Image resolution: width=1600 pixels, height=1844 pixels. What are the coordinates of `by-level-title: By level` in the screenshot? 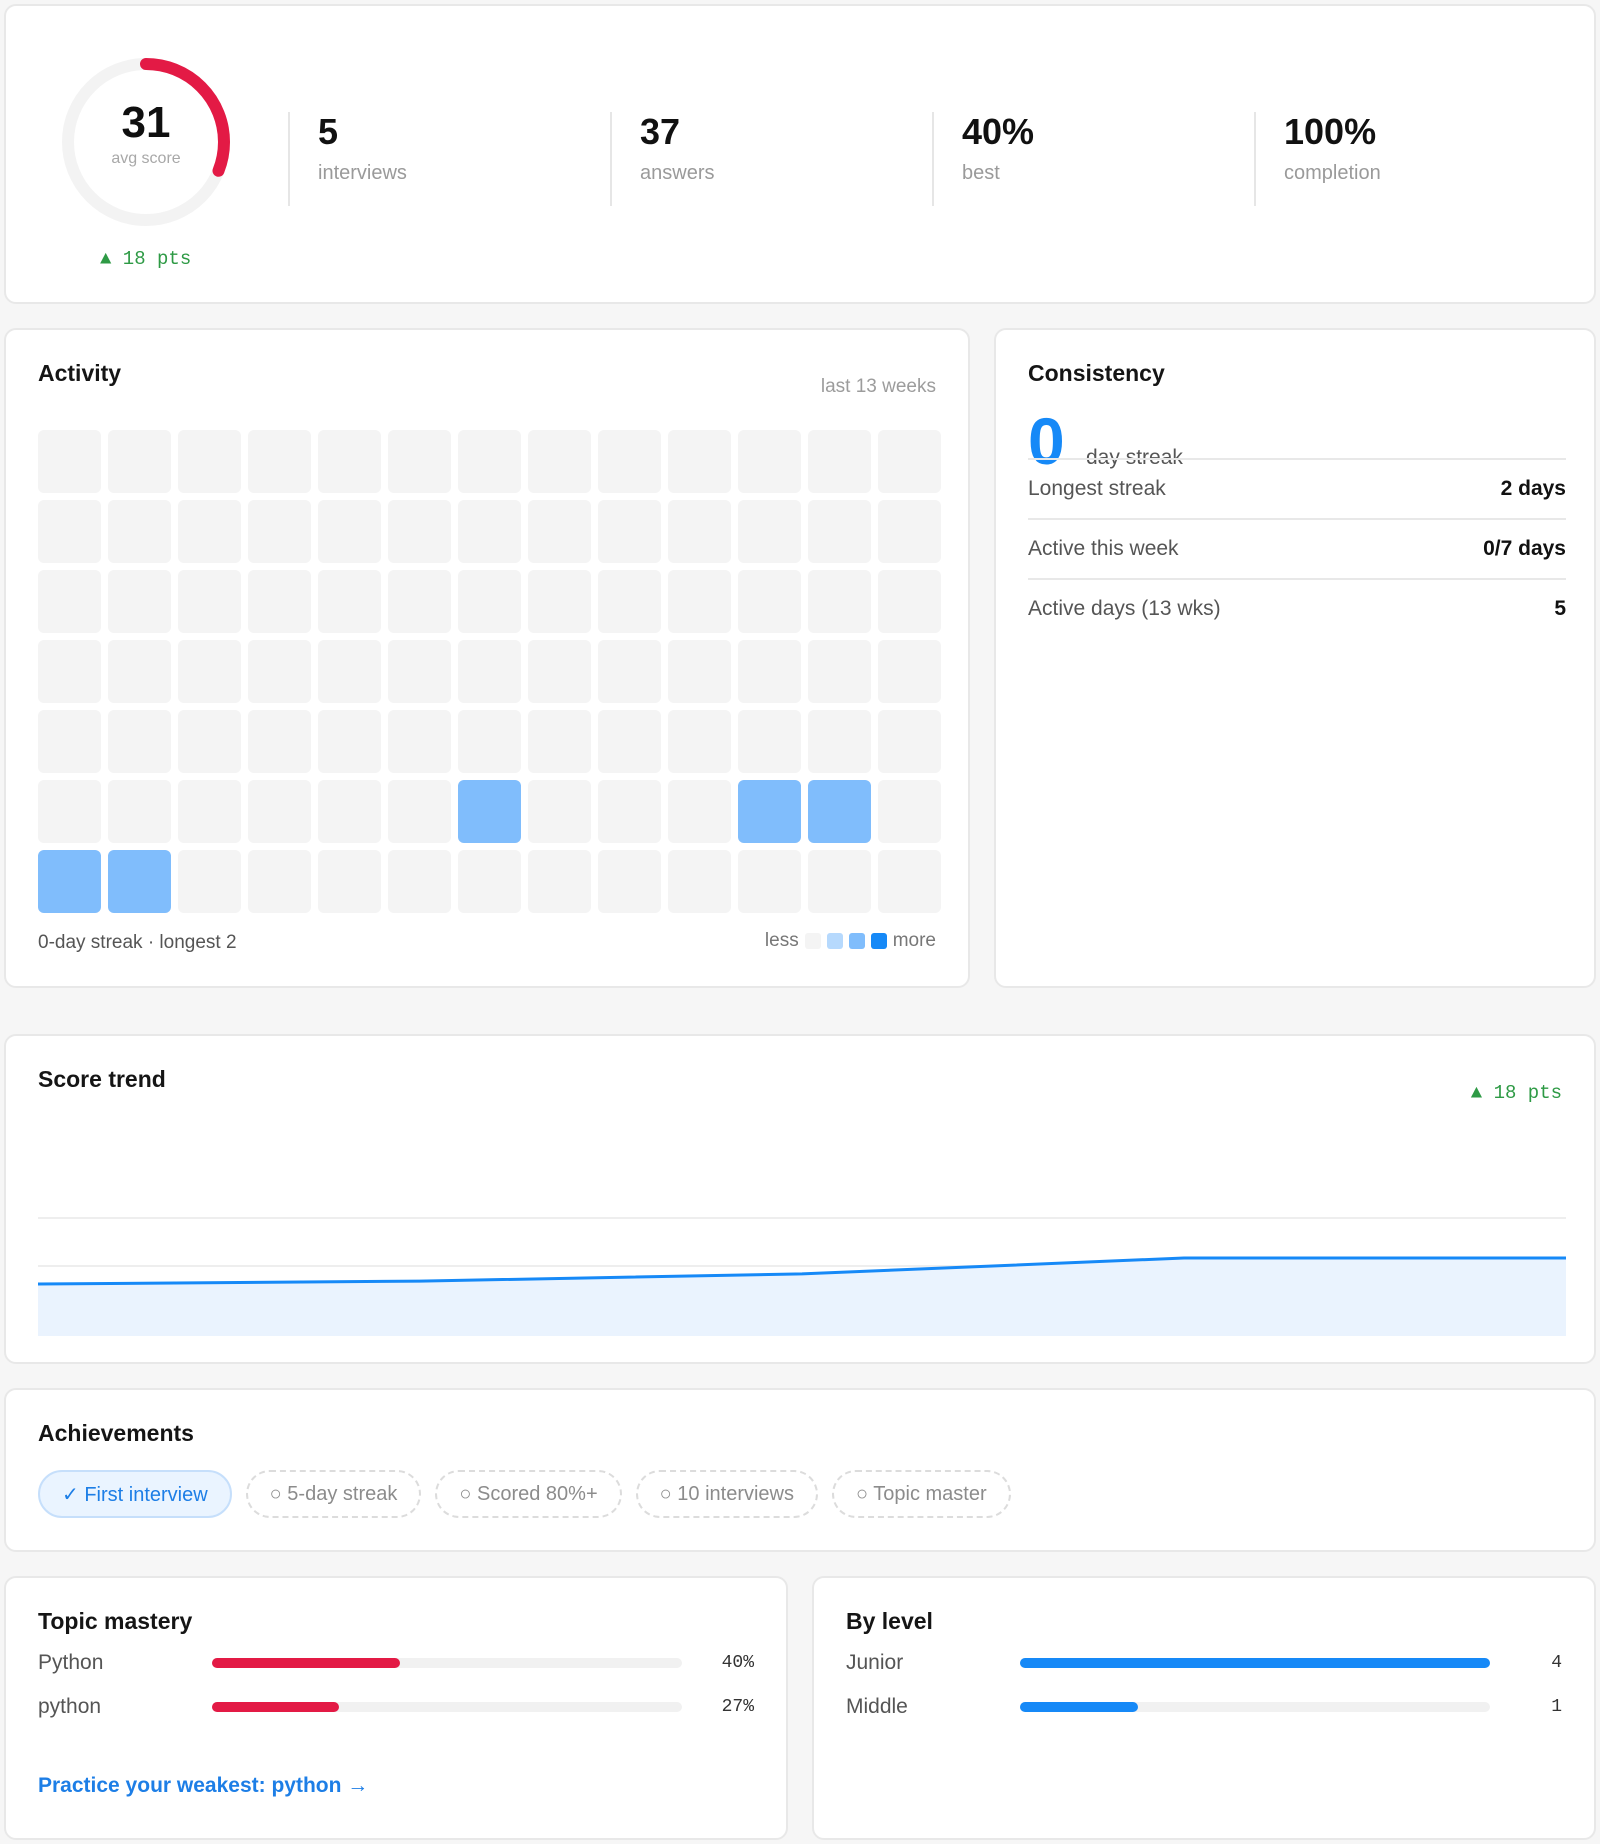 It's located at (889, 1621).